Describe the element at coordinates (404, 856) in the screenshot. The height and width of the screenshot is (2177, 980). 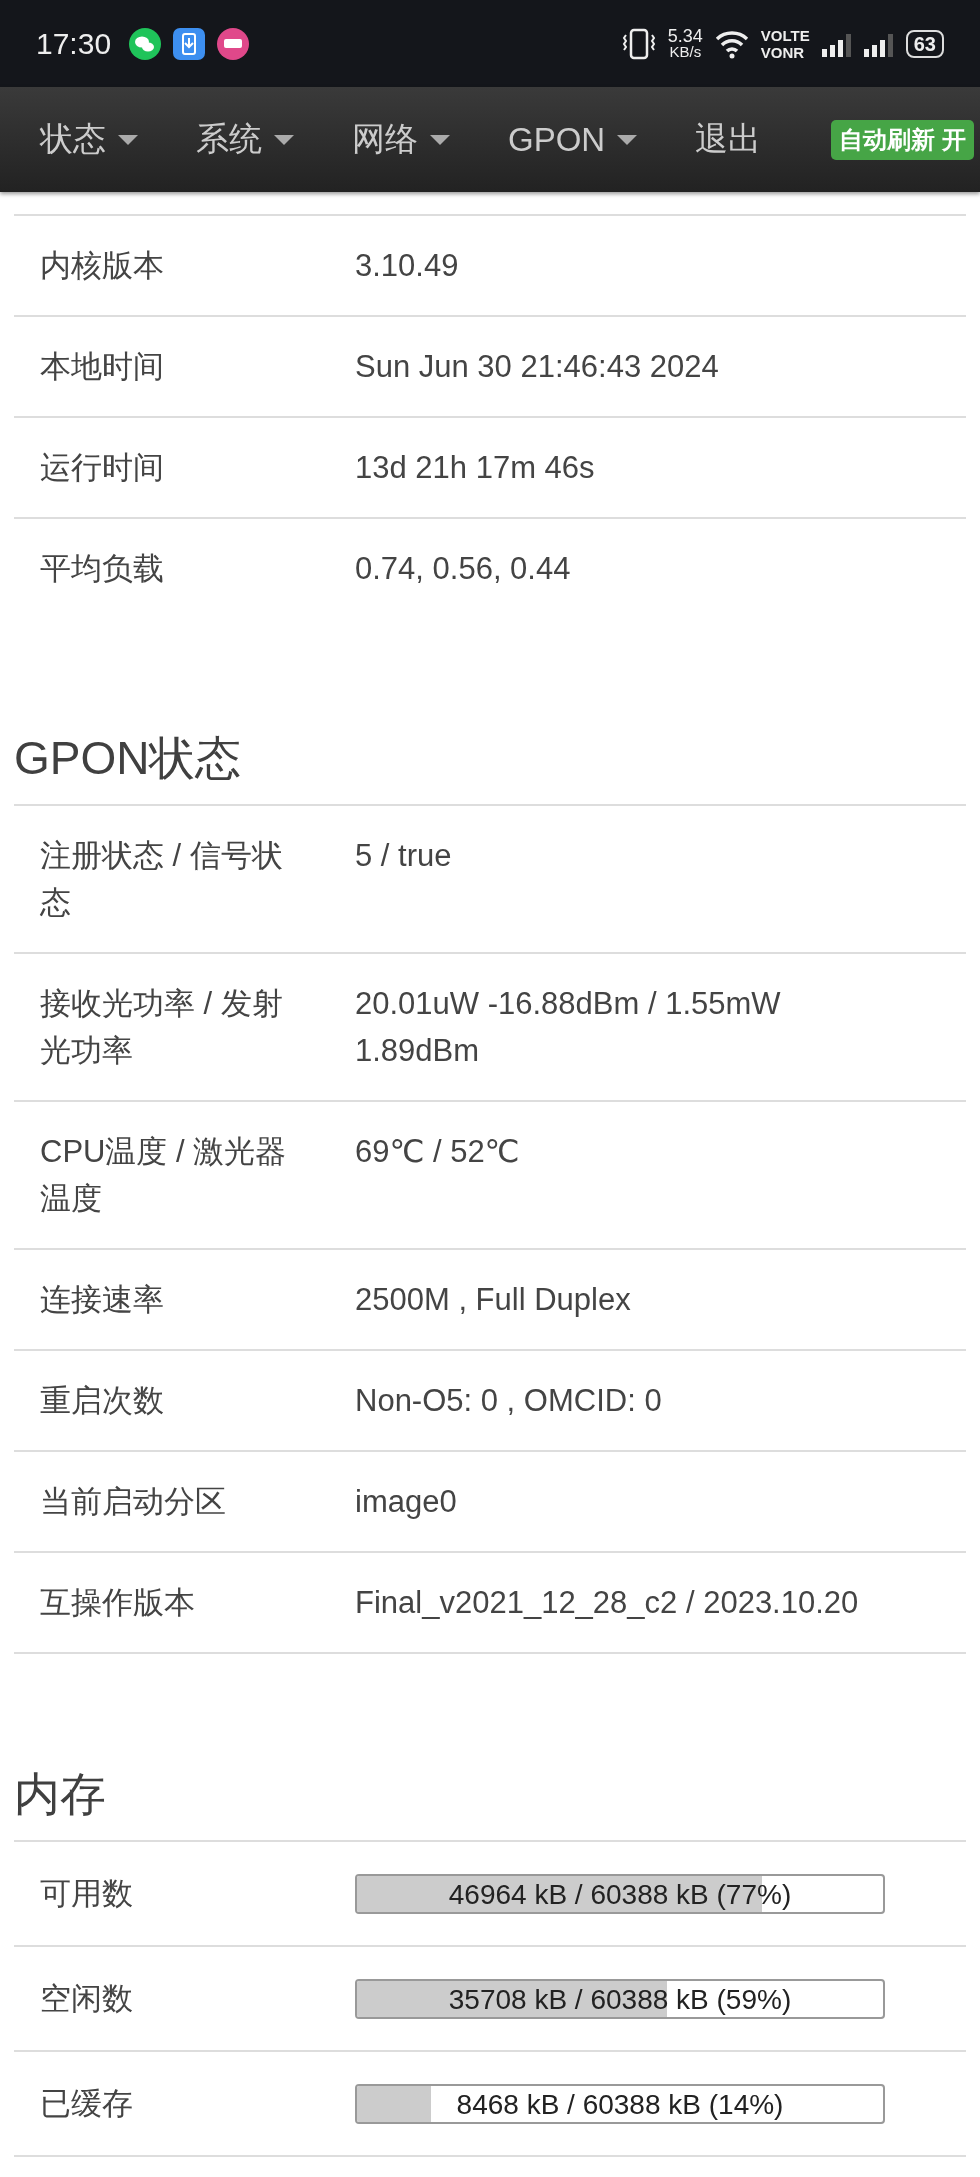
I see `row-value: 5 / true` at that location.